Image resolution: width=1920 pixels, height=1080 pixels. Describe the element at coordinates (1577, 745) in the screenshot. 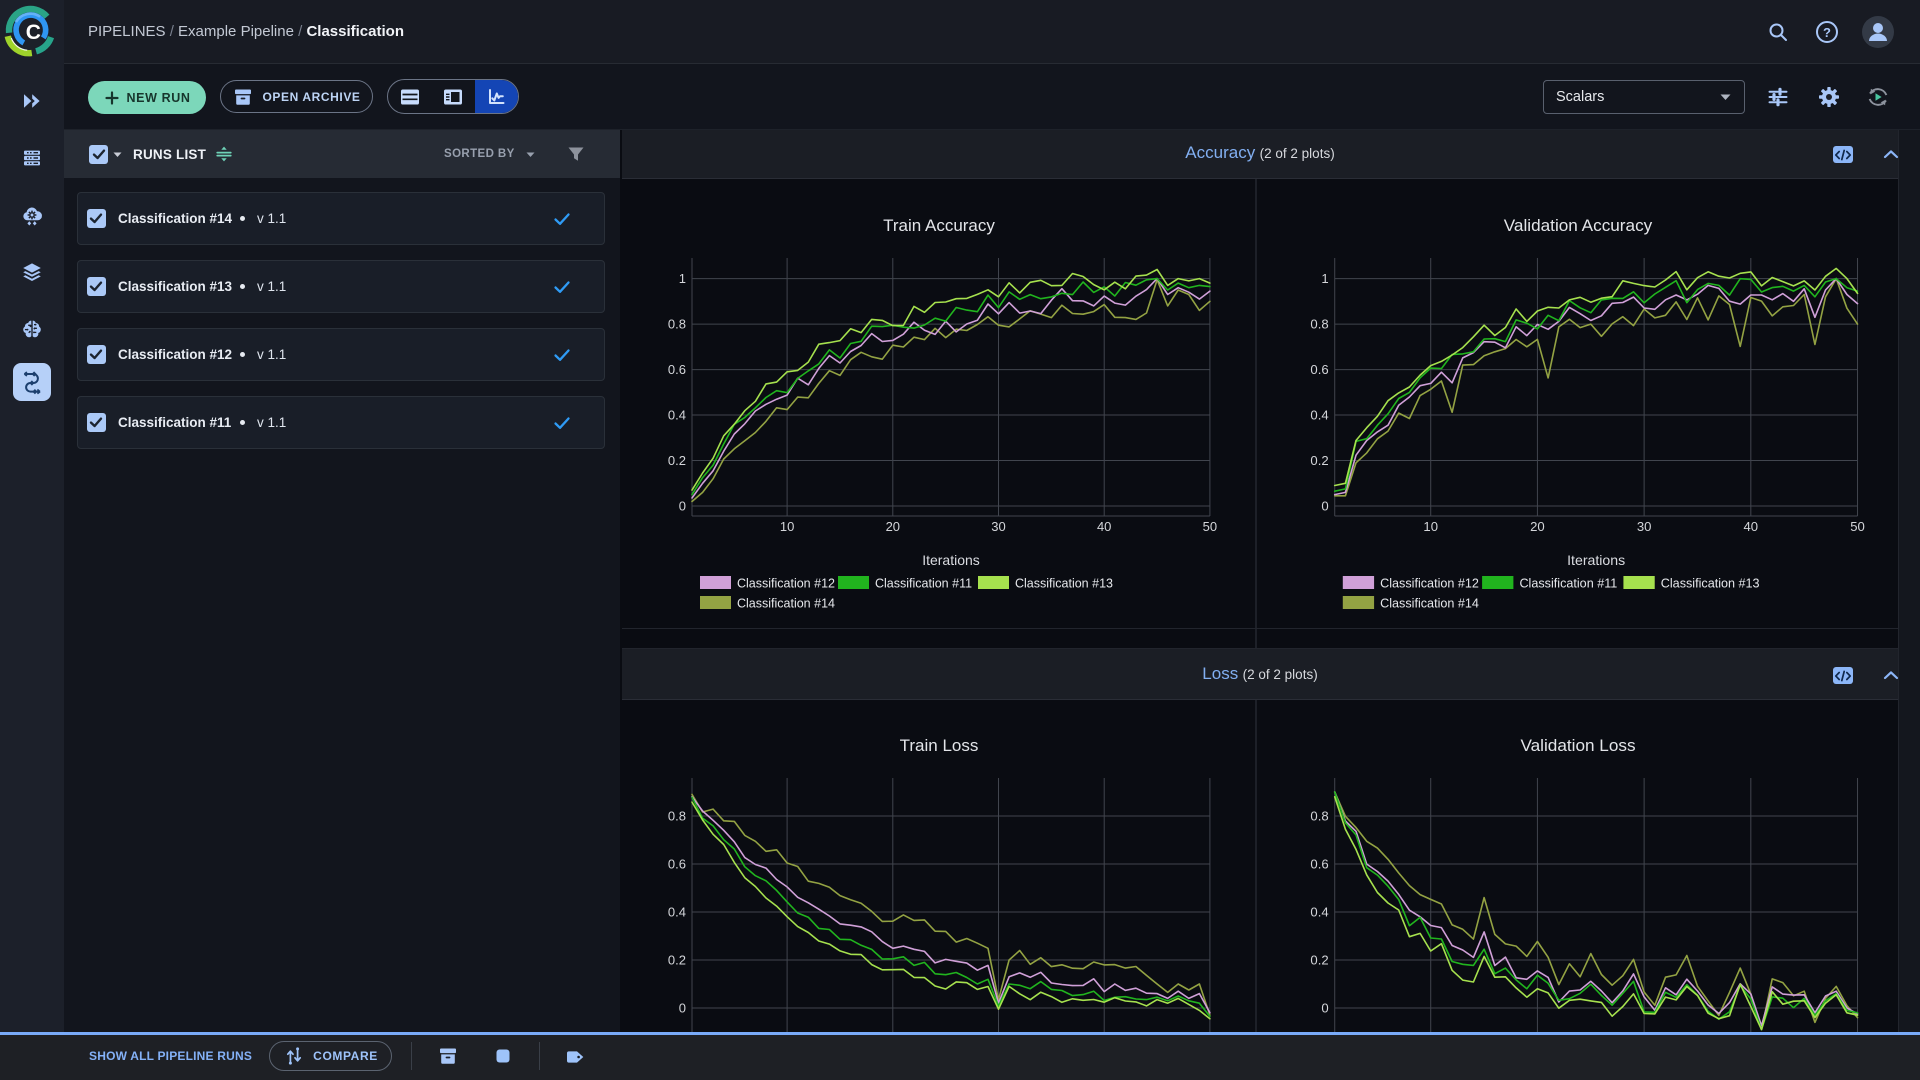

I see `svg-text: Validation Loss` at that location.